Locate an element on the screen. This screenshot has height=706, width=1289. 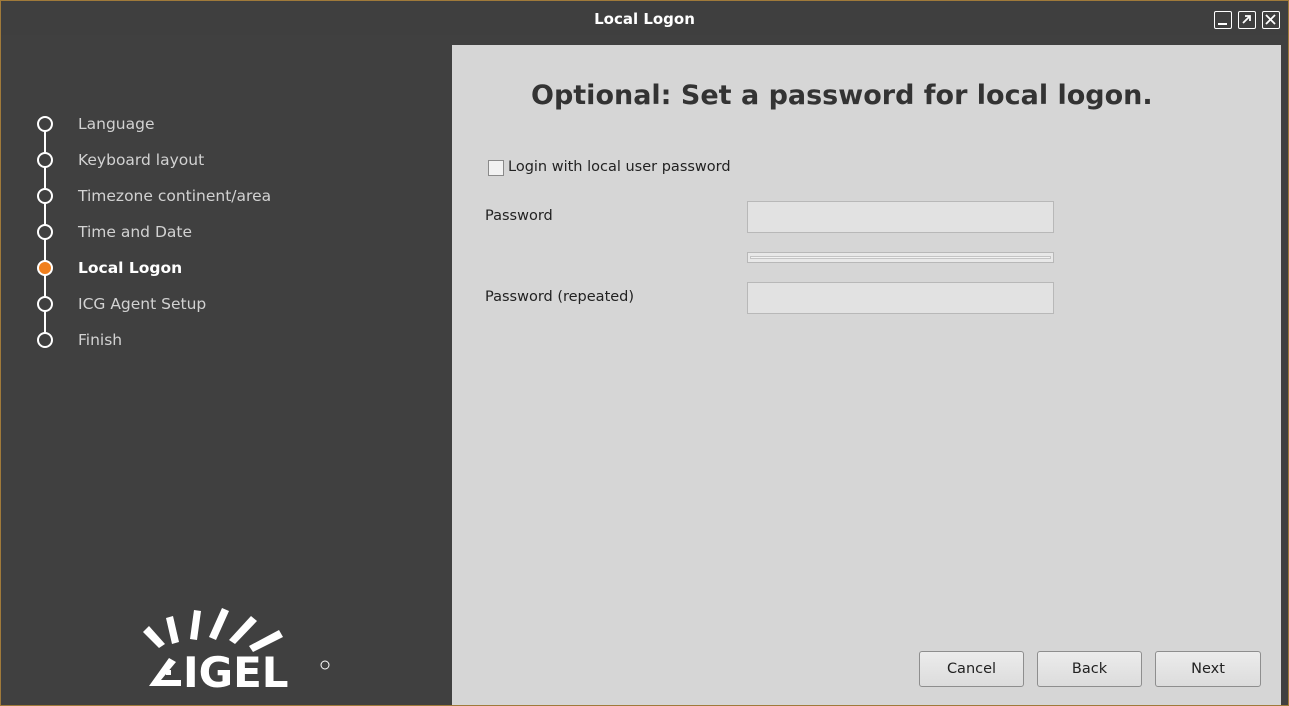
step-label: ICG Agent Setup is located at coordinates (142, 304).